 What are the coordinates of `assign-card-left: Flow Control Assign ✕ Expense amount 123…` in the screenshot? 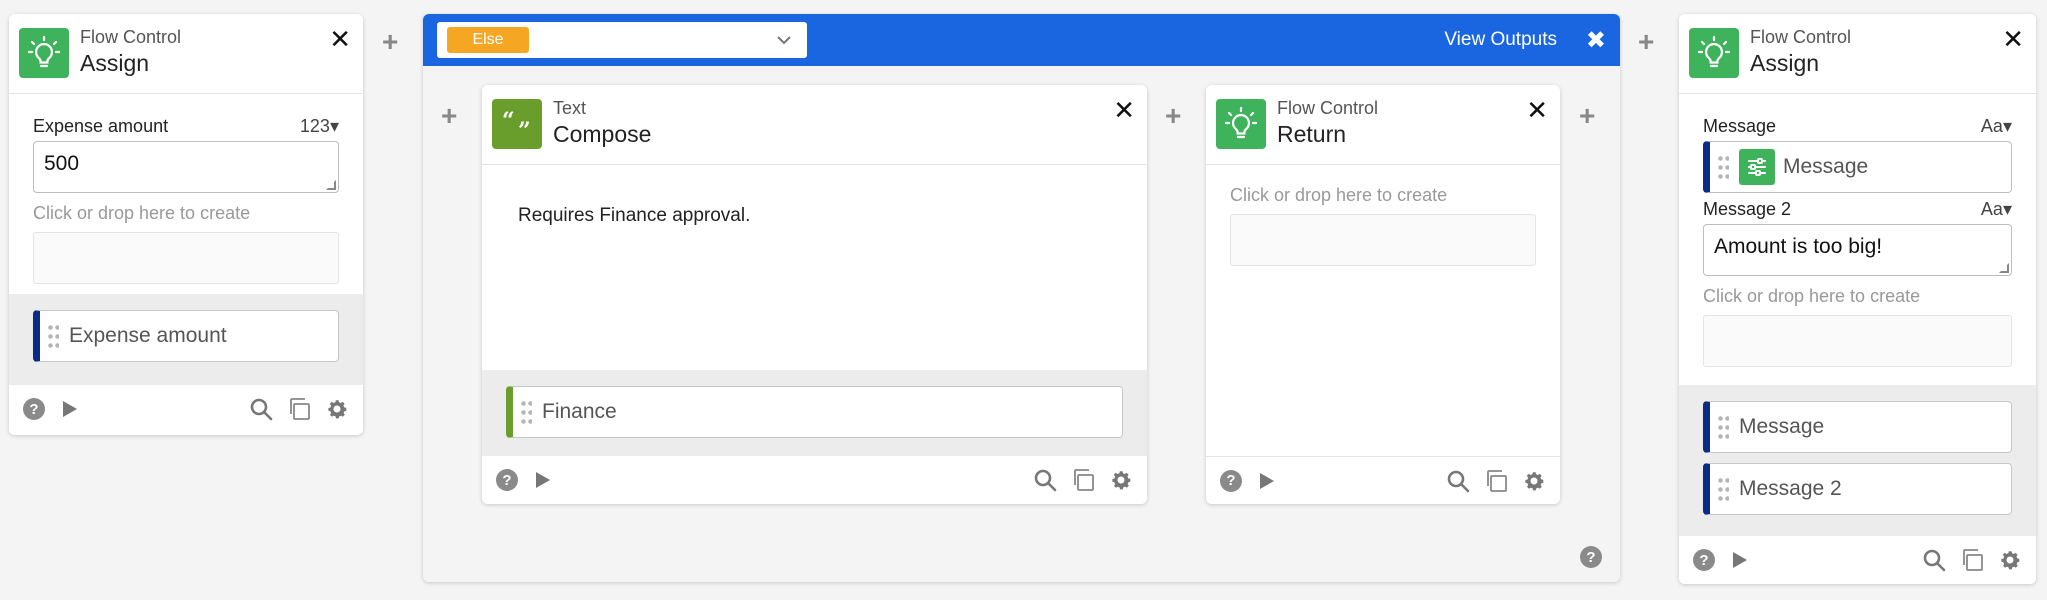 It's located at (186, 224).